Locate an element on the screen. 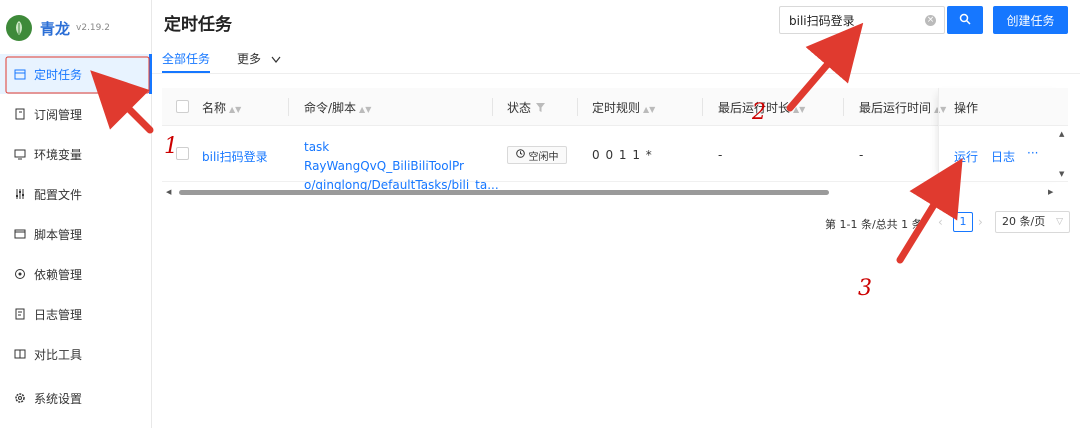  brand-name: 青龙 is located at coordinates (55, 28).